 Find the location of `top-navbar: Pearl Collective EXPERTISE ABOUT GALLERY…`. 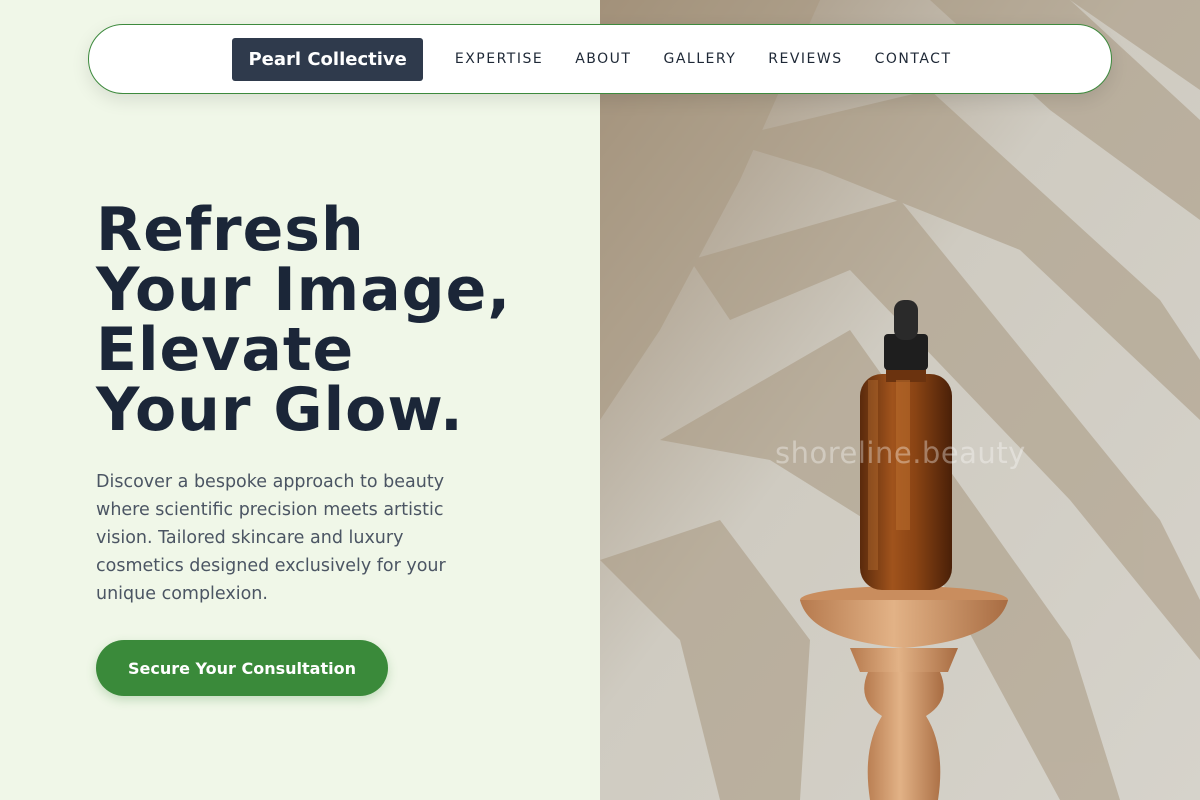

top-navbar: Pearl Collective EXPERTISE ABOUT GALLERY… is located at coordinates (600, 59).